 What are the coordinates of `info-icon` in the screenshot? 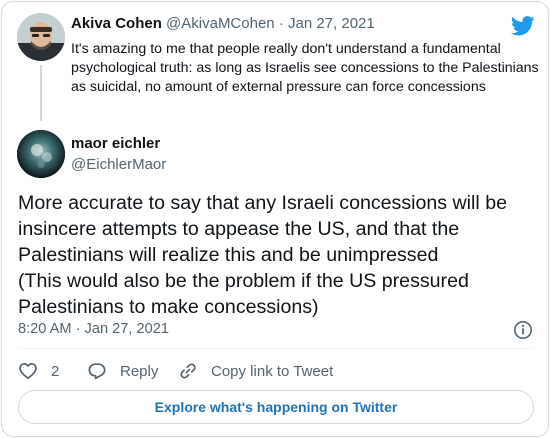 It's located at (523, 330).